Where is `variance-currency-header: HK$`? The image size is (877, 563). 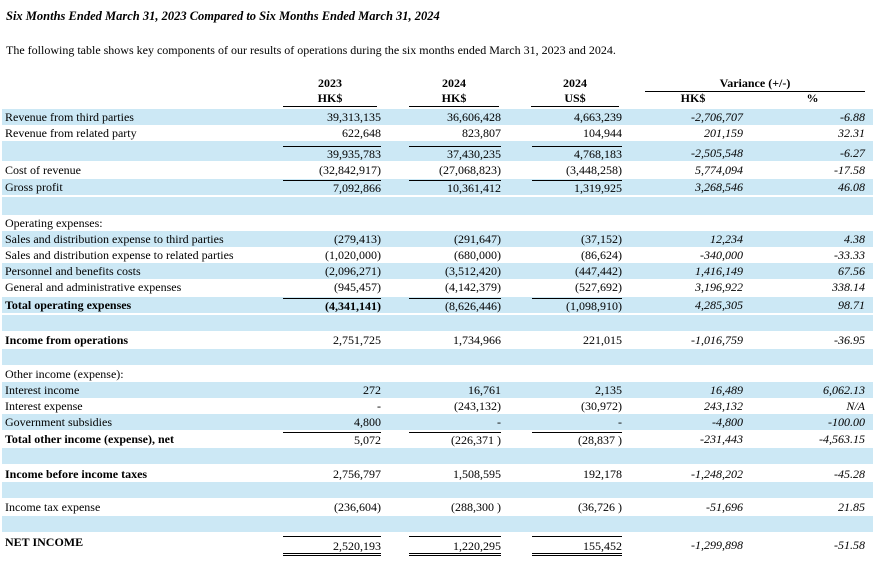
variance-currency-header: HK$ is located at coordinates (693, 98).